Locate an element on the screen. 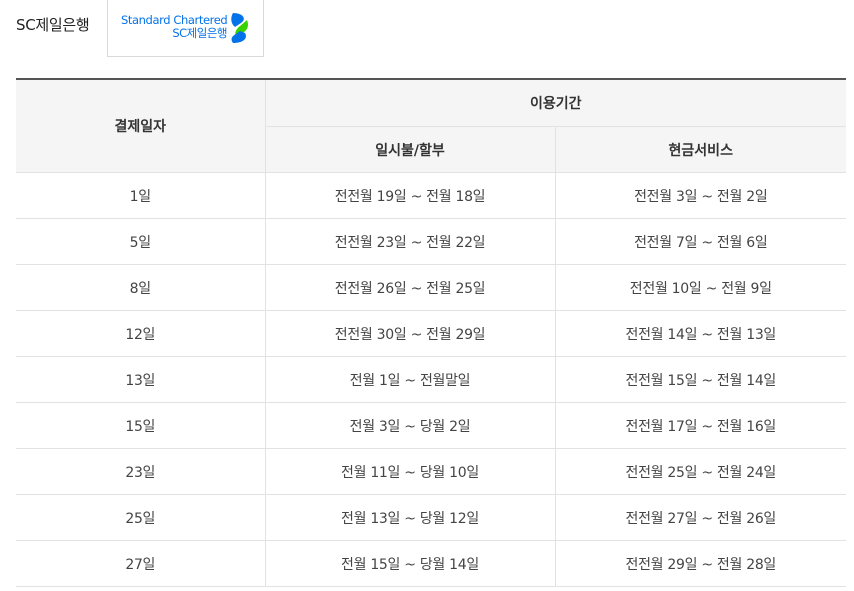 This screenshot has width=854, height=591. cell-lumpsum-period: 전전월 26일 ~ 전월 25일 is located at coordinates (409, 287).